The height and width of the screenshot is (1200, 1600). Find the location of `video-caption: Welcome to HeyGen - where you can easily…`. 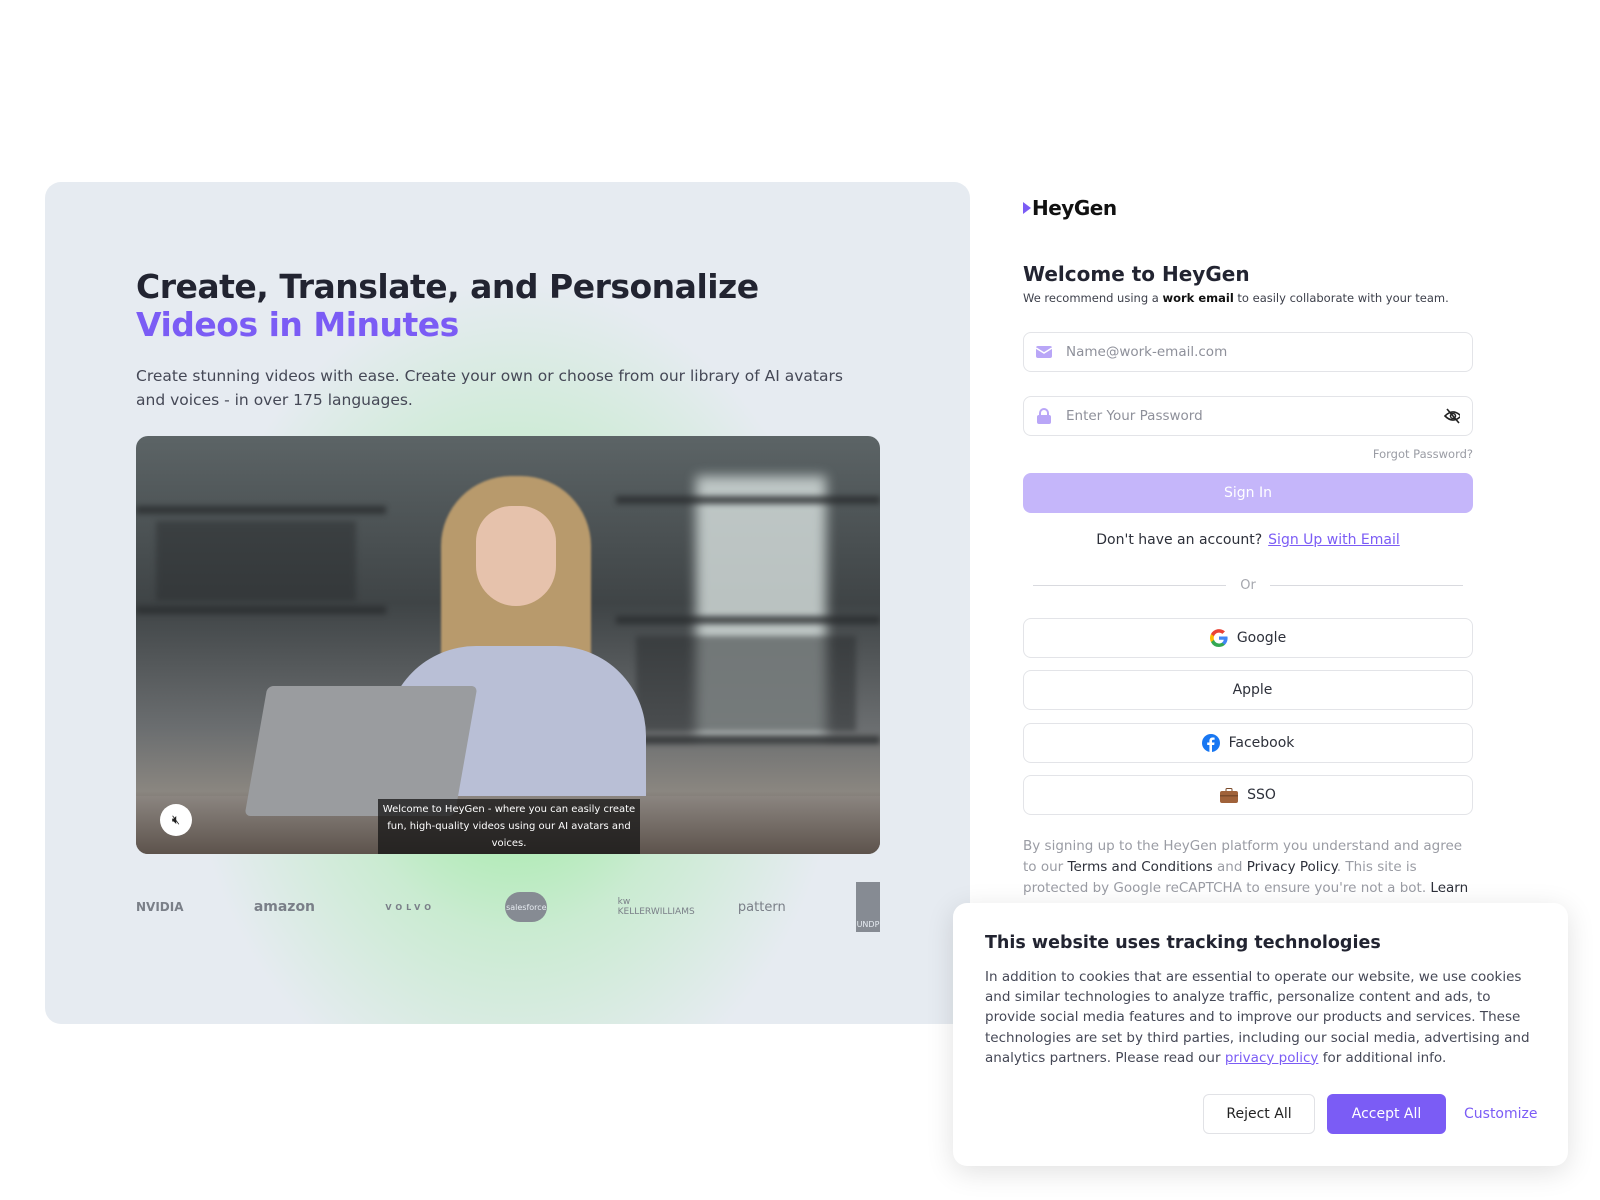

video-caption: Welcome to HeyGen - where you can easily… is located at coordinates (509, 826).